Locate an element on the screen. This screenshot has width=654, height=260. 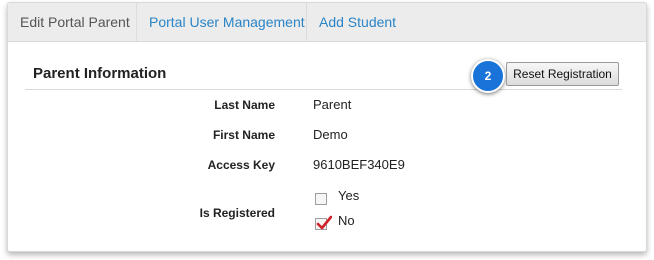
tab-add-student: Add Student is located at coordinates (357, 22).